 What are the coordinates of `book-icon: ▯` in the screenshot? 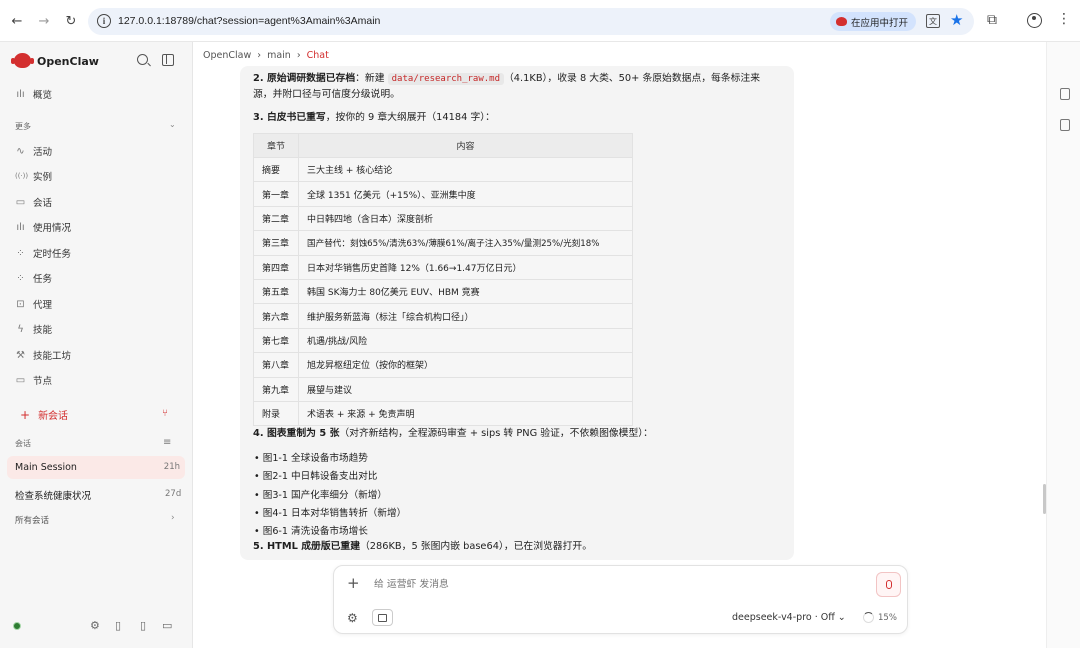 It's located at (118, 625).